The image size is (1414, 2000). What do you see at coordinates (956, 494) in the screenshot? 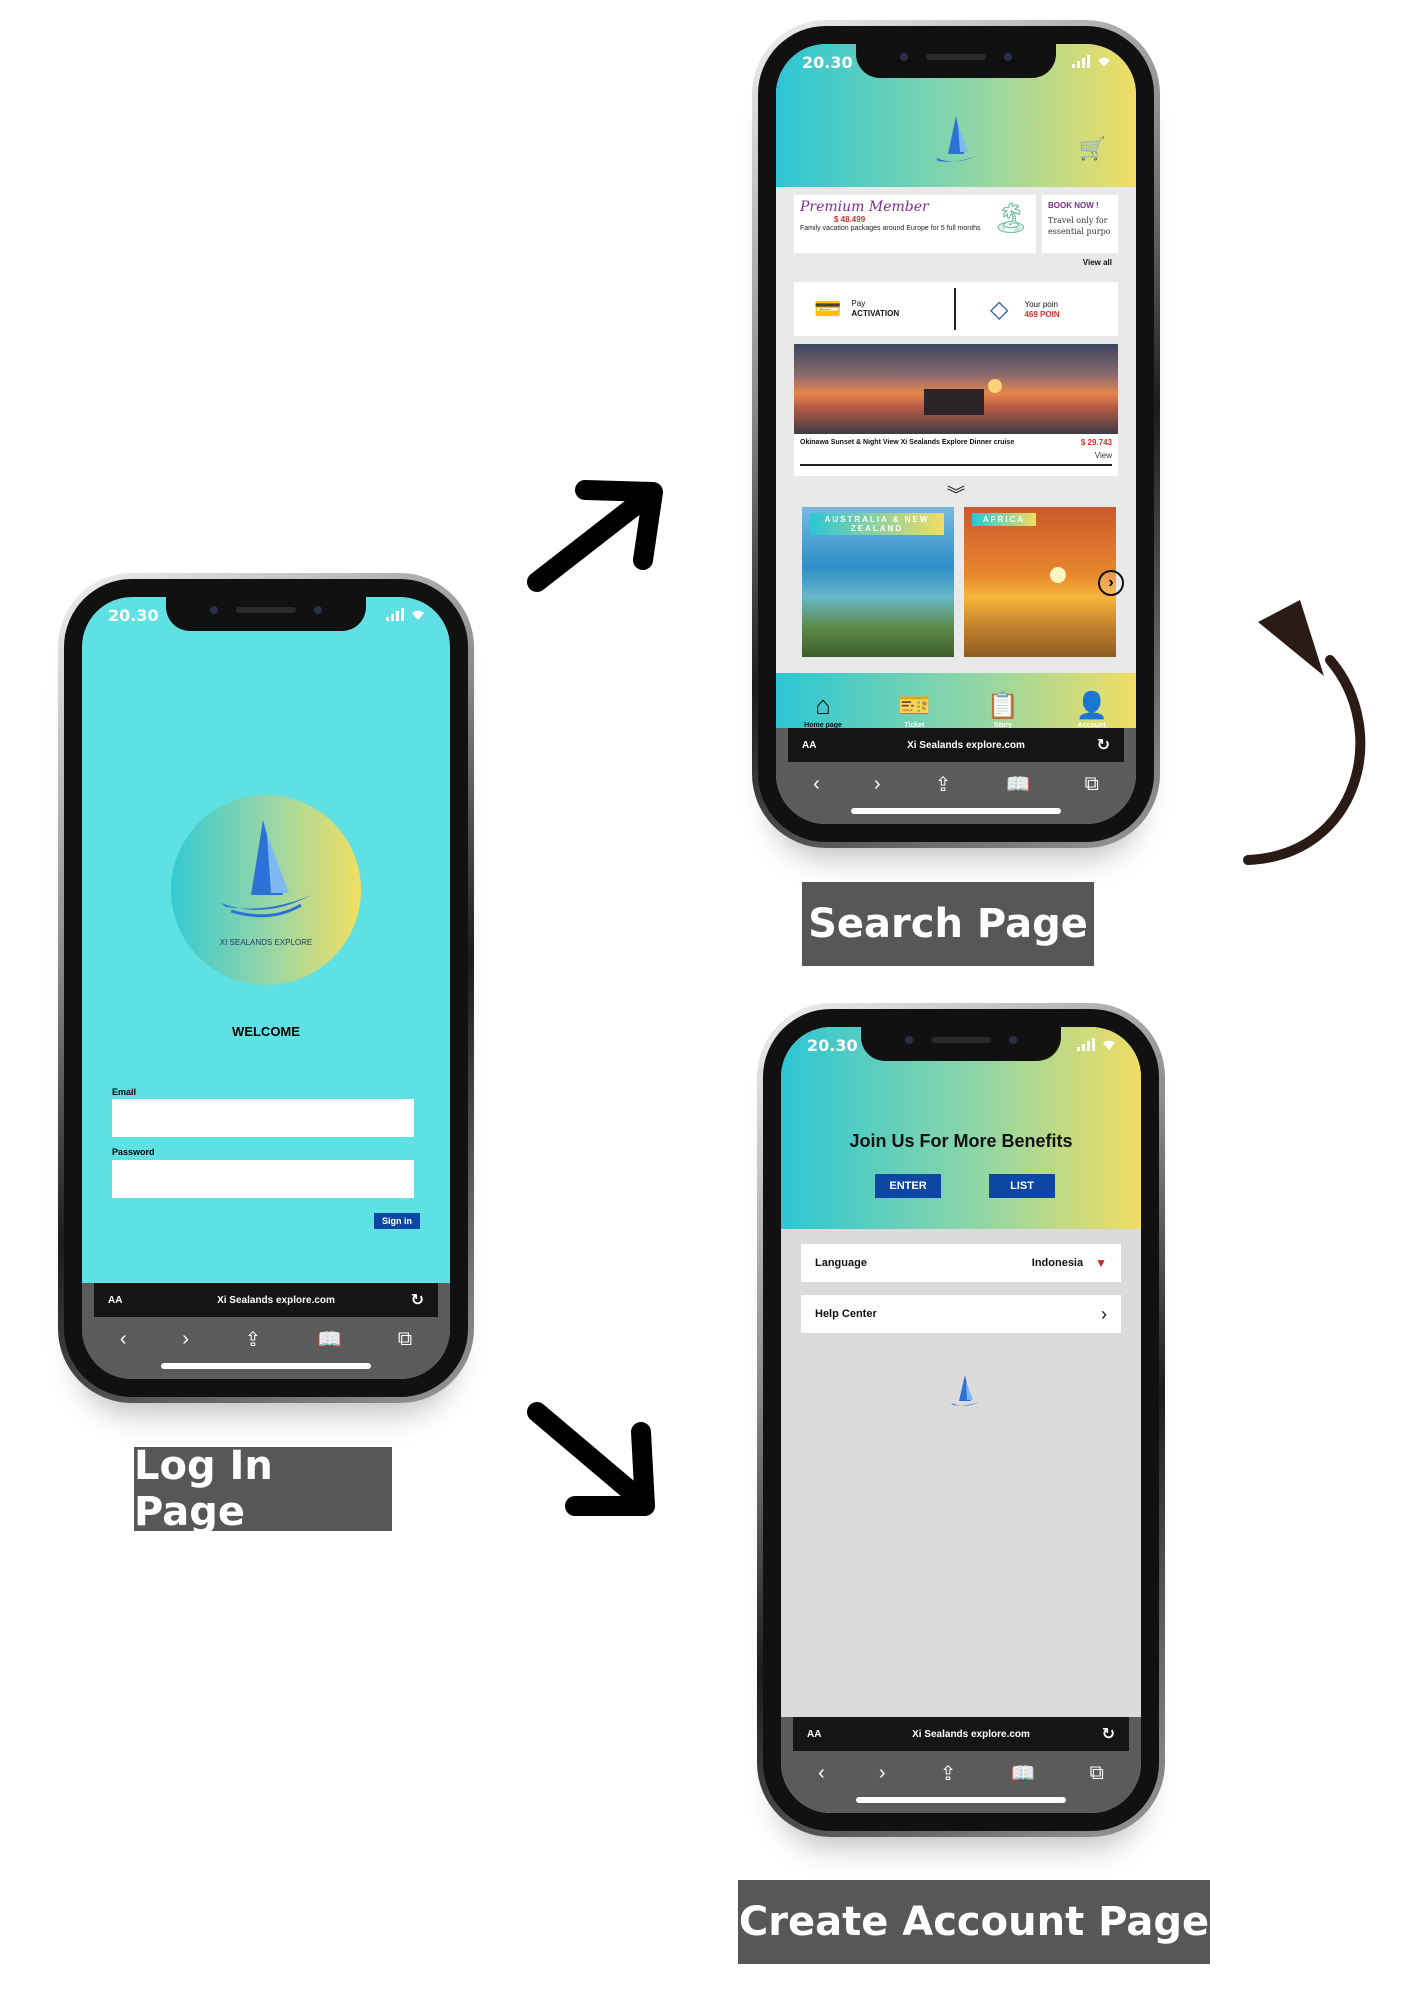
I see `chevron-down-icon: ︾` at bounding box center [956, 494].